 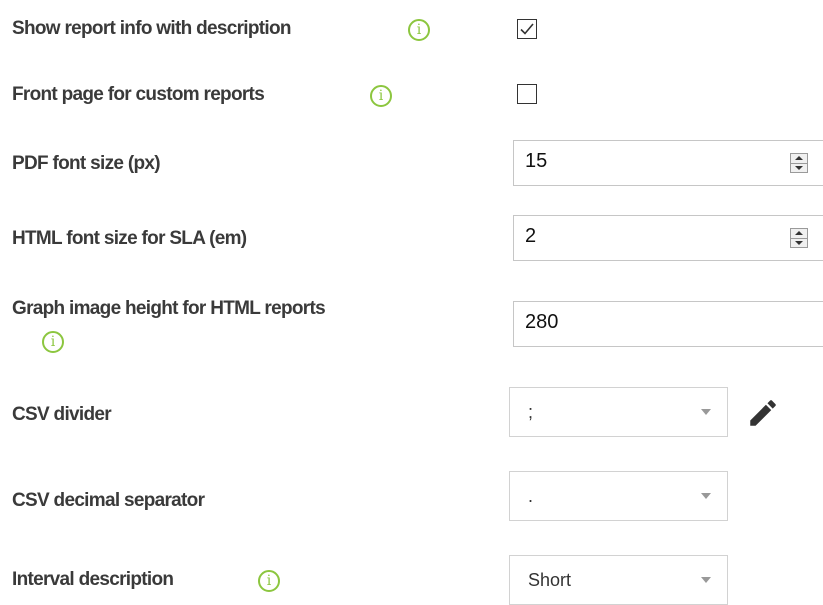 What do you see at coordinates (129, 238) in the screenshot?
I see `html-font-size-label: HTML font size for SLA (em)` at bounding box center [129, 238].